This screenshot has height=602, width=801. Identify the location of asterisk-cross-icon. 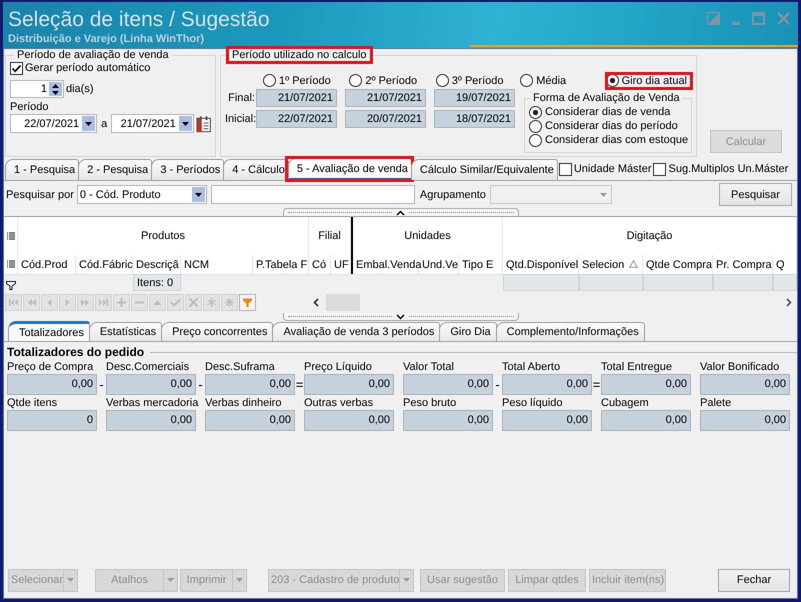
(229, 302).